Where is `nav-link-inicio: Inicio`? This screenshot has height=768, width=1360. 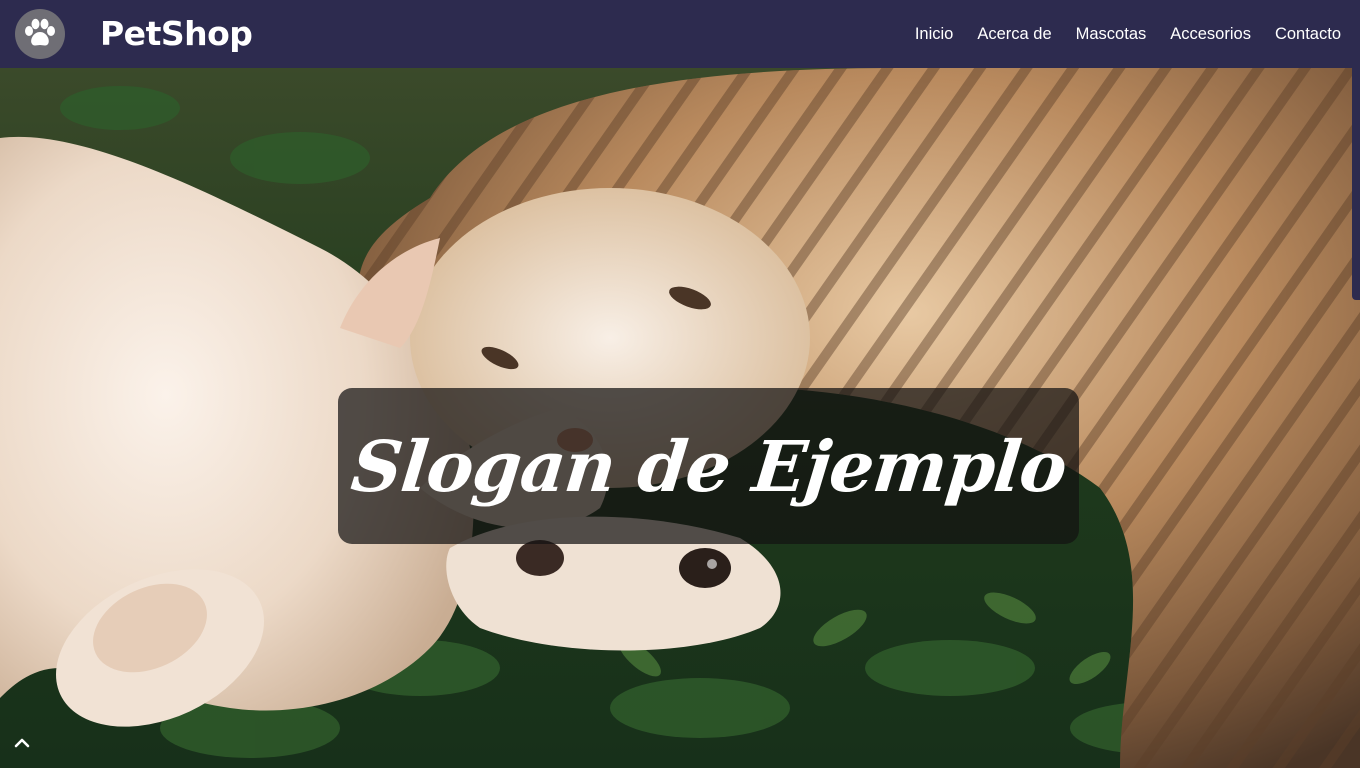 nav-link-inicio: Inicio is located at coordinates (934, 34).